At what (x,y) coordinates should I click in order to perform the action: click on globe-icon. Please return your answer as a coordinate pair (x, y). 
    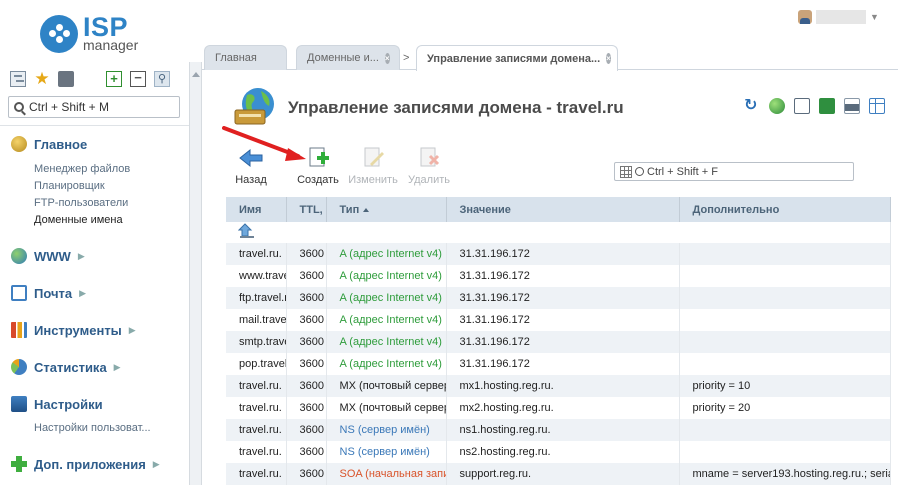
    Looking at the image, I should click on (19, 256).